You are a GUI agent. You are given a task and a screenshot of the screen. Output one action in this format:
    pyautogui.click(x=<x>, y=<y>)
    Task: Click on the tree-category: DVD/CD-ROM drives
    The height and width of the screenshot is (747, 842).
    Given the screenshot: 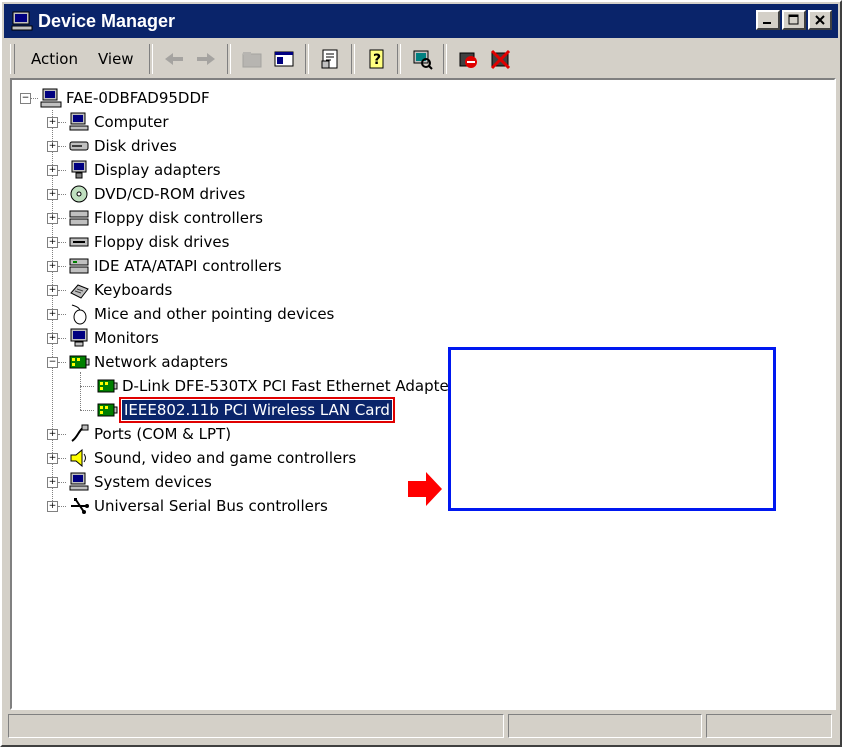 What is the action you would take?
    pyautogui.click(x=156, y=194)
    